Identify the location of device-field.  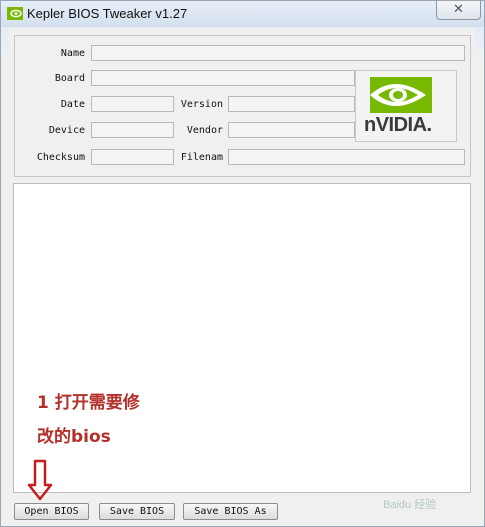
(132, 130).